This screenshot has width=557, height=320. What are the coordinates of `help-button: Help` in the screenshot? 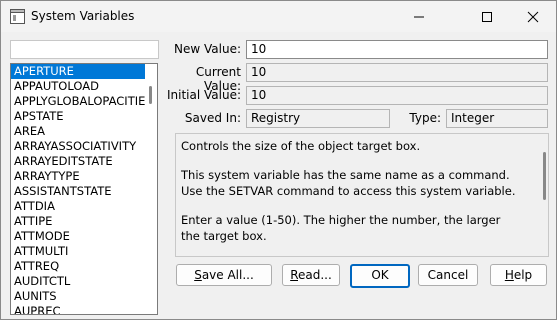 It's located at (518, 275).